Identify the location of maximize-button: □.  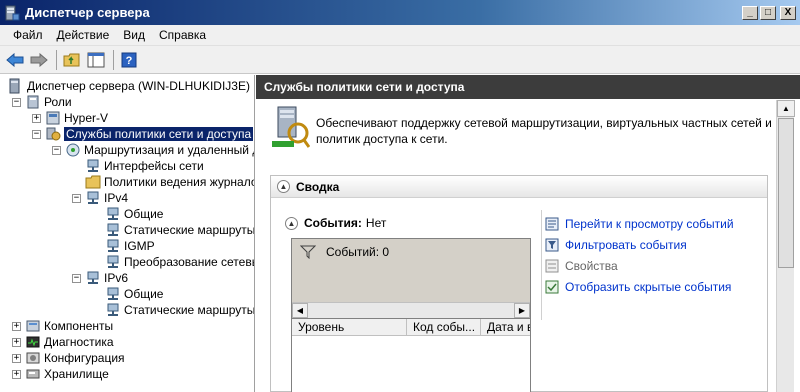
(768, 12).